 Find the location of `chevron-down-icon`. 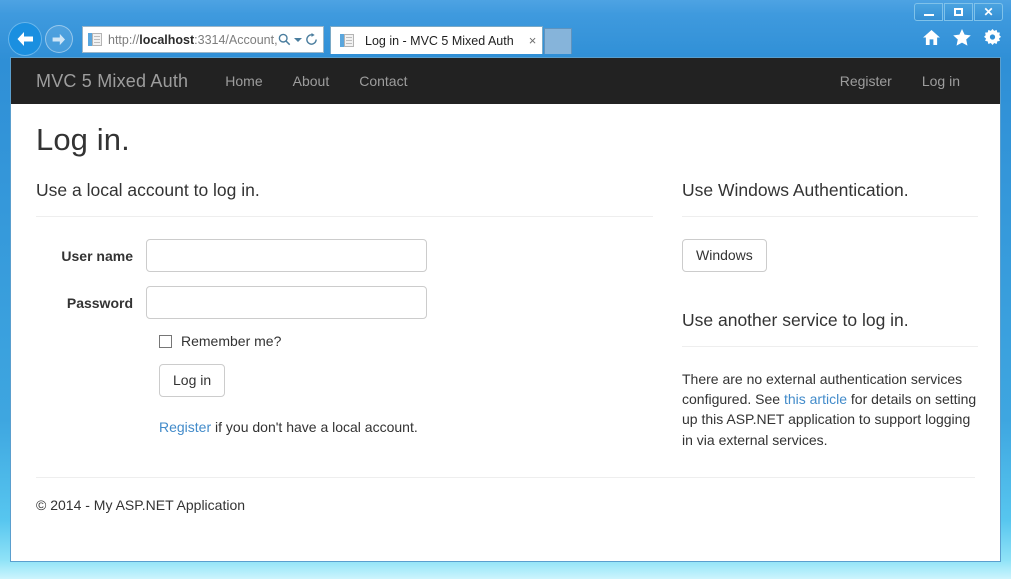

chevron-down-icon is located at coordinates (298, 40).